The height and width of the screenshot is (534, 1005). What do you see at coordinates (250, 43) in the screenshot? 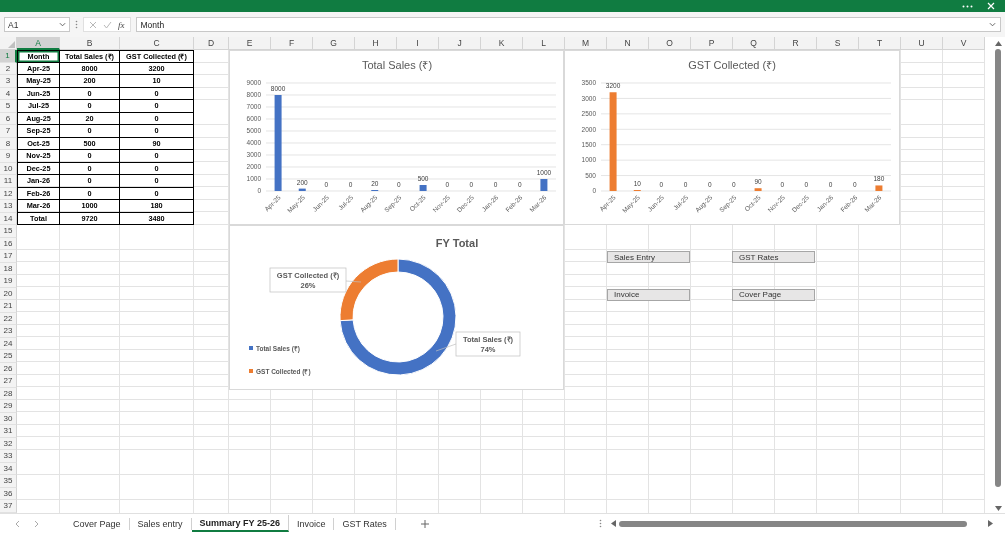
I see `column-header: E` at bounding box center [250, 43].